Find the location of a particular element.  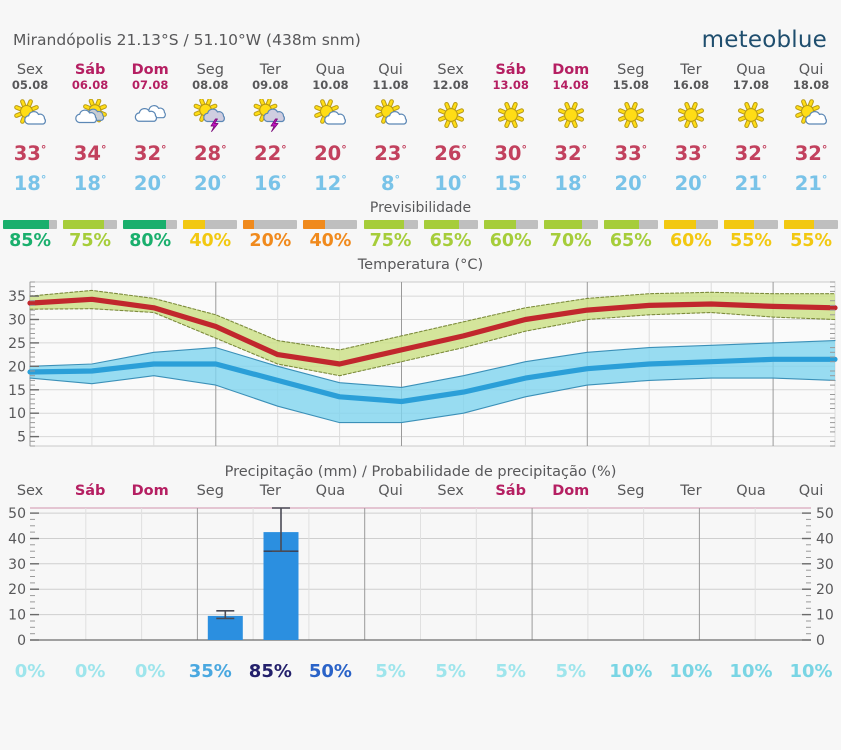

day-column-08.08: Seg 08.08 is located at coordinates (210, 77).